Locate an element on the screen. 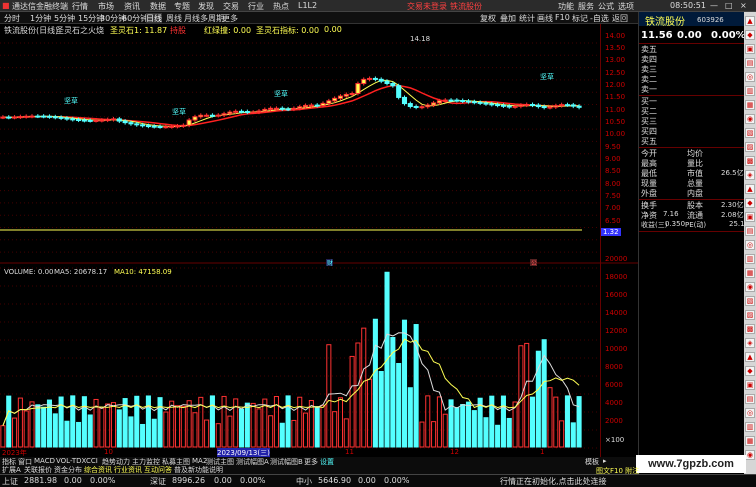 The height and width of the screenshot is (487, 756). menu-xuanxiang: 选项 is located at coordinates (626, 6).